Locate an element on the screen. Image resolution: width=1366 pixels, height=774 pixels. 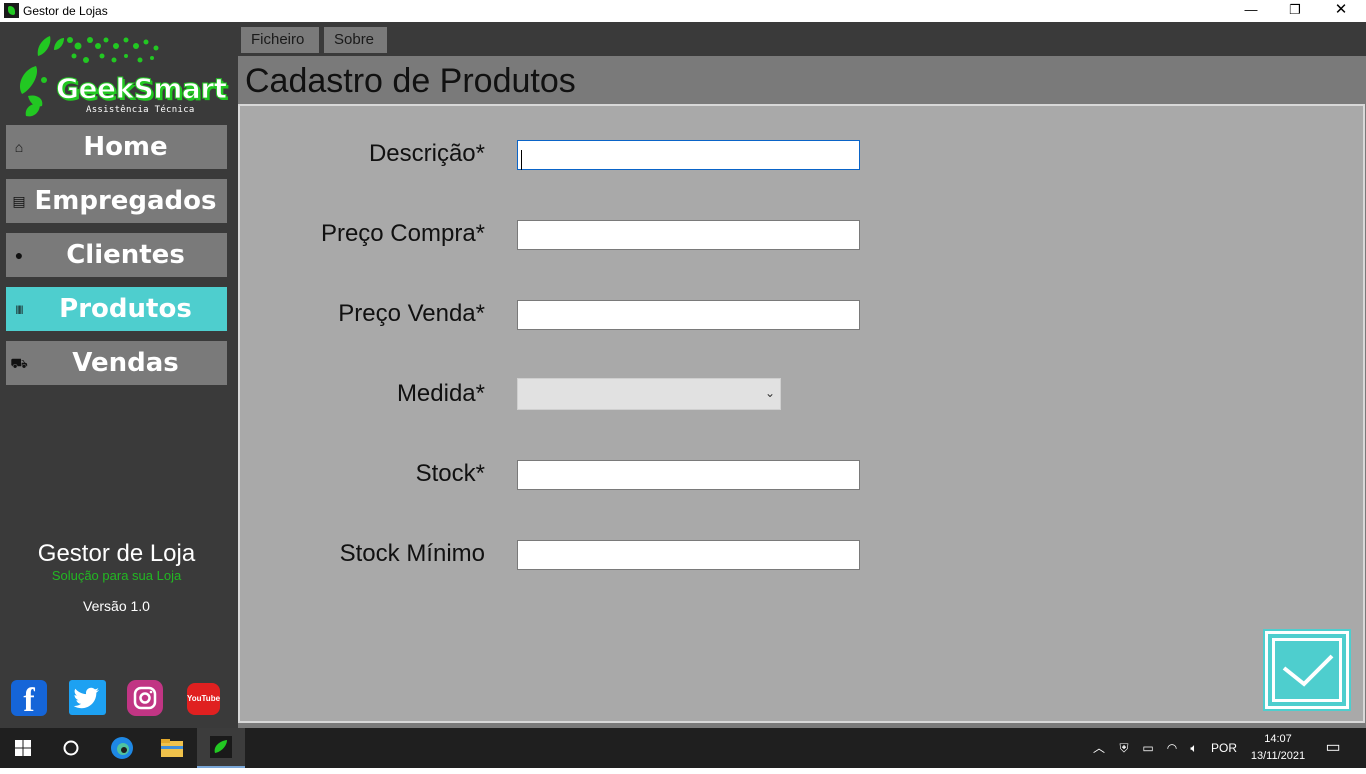
preco-venda-label: Preço Venda* is located at coordinates (411, 313).